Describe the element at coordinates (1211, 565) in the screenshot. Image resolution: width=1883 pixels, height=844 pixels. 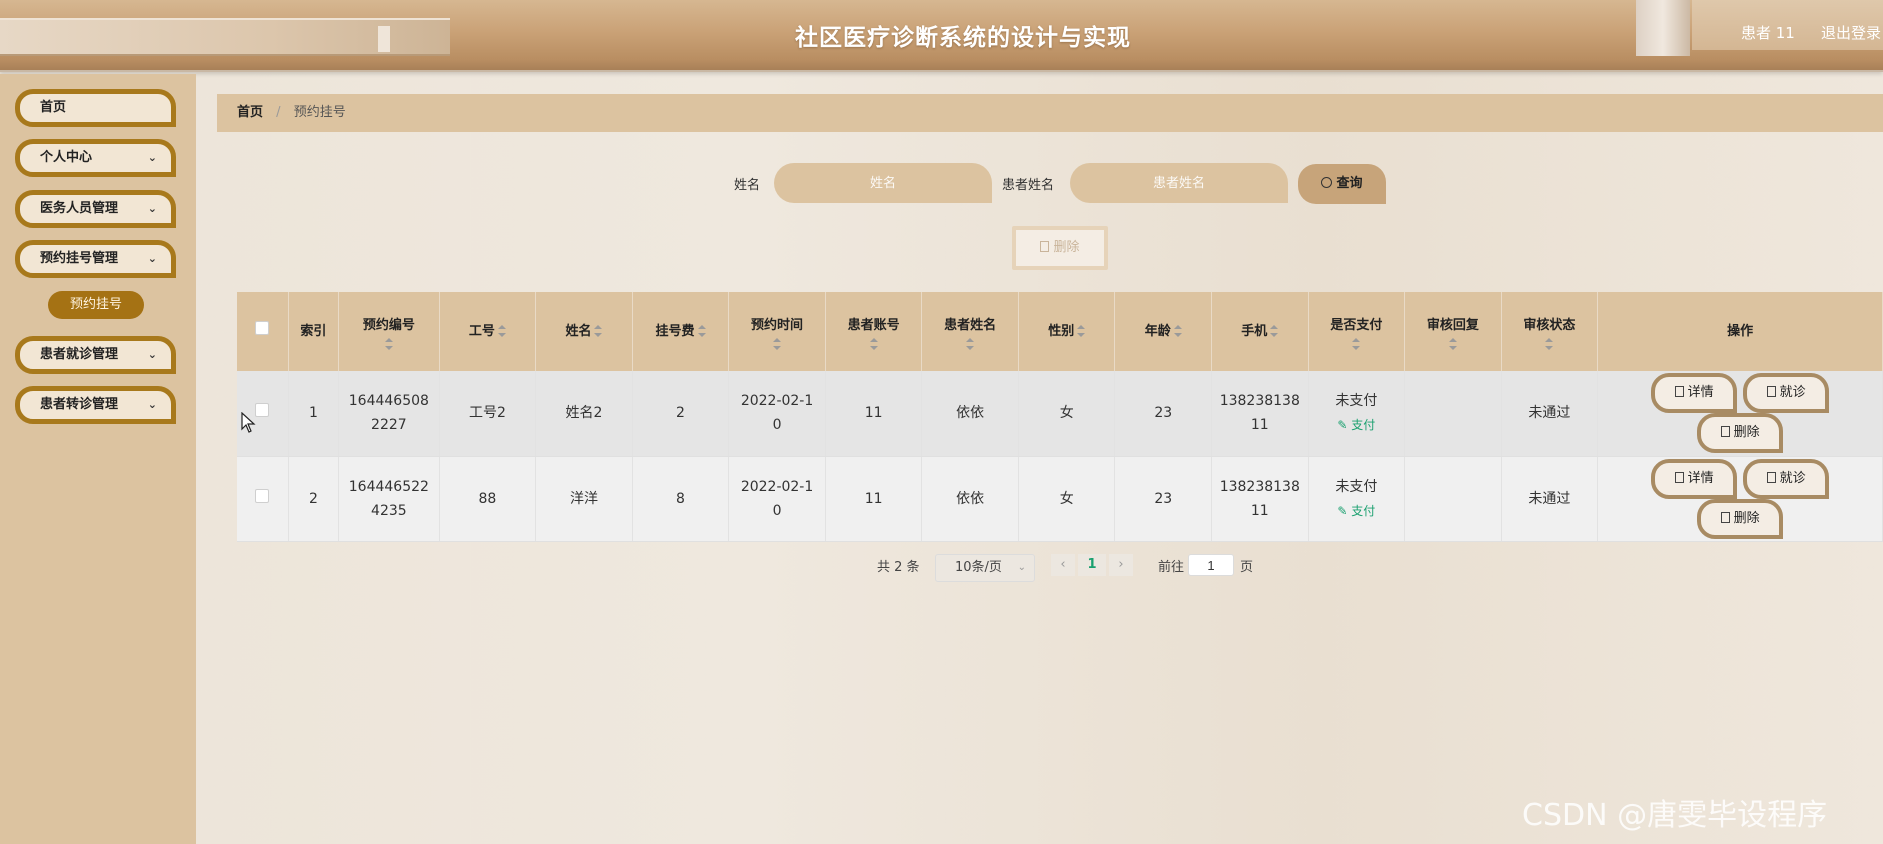
I see `goto-page-input` at that location.